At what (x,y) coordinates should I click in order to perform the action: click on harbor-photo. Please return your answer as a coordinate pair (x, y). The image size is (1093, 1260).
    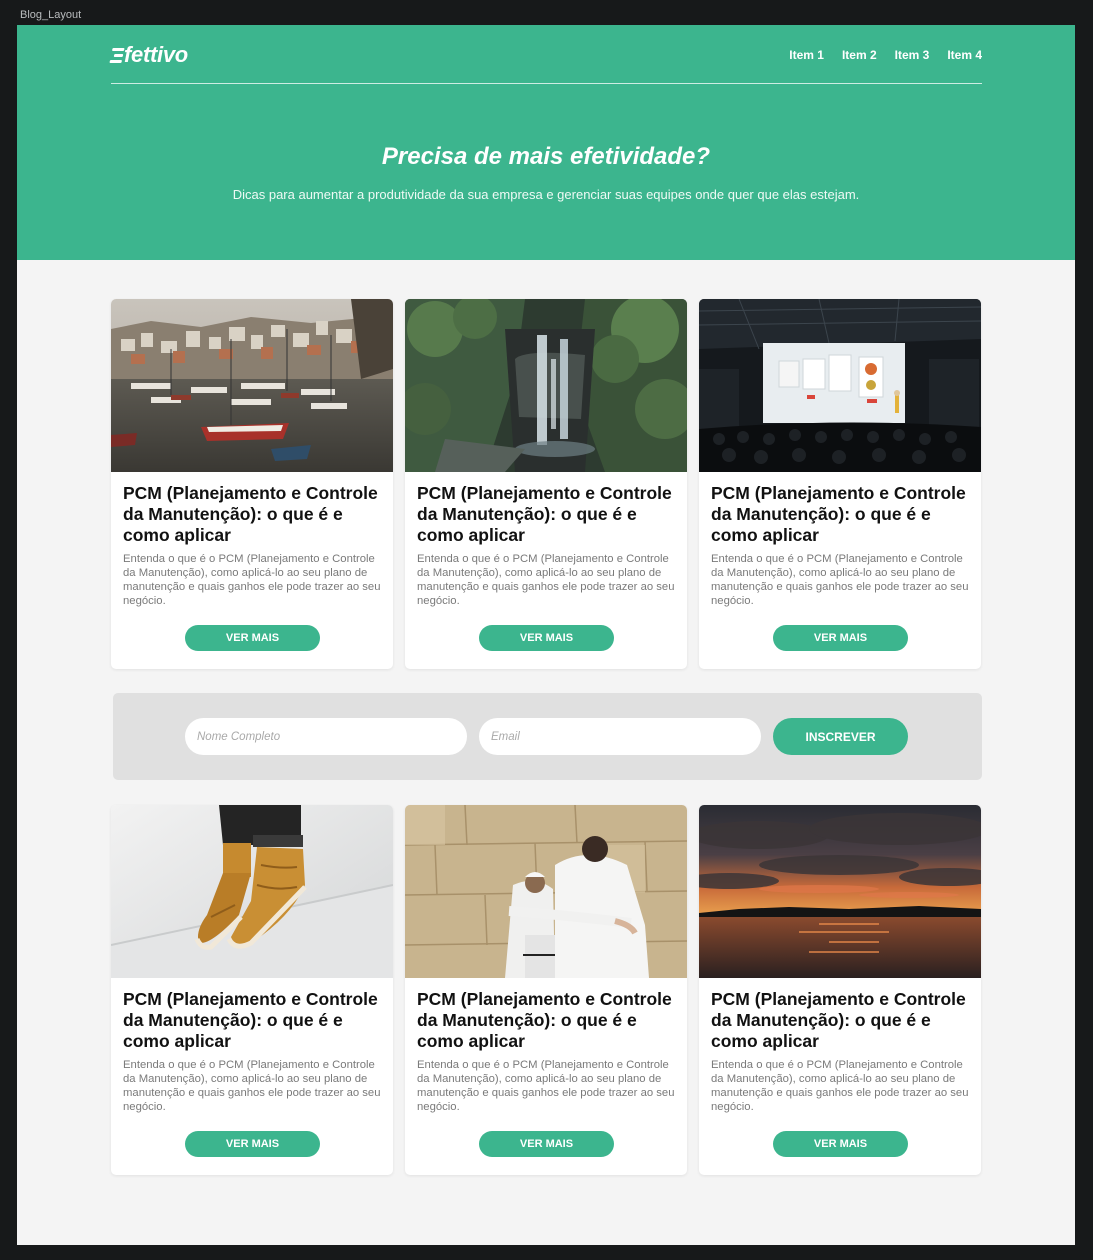
    Looking at the image, I should click on (252, 385).